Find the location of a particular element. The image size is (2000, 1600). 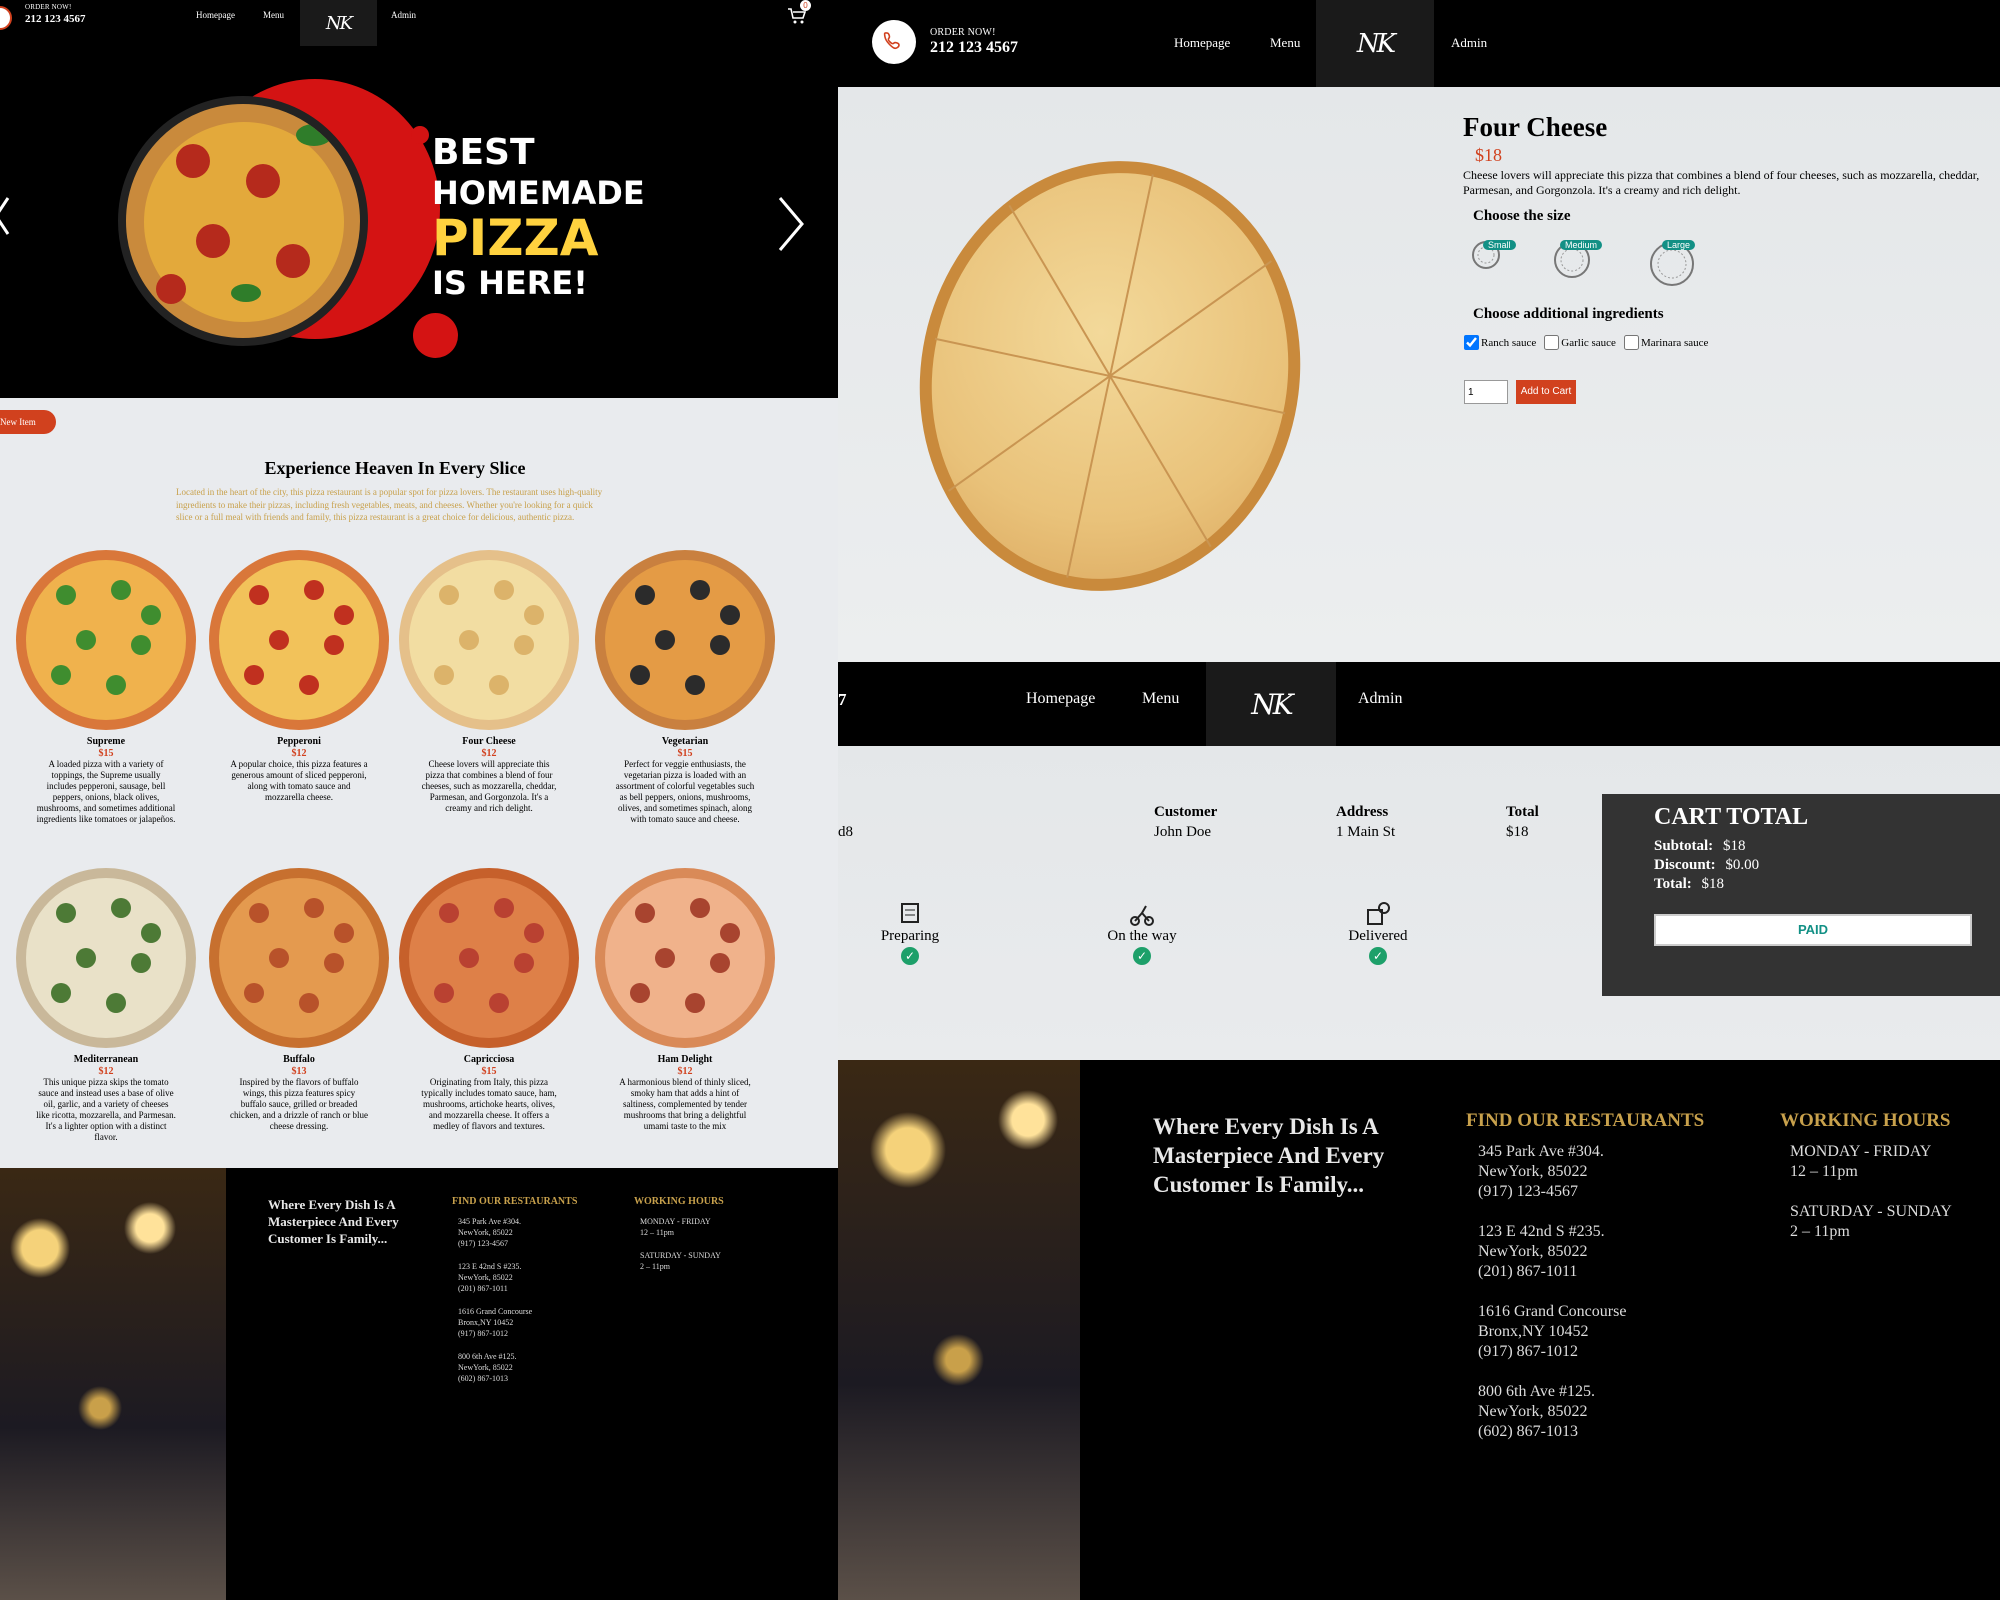

cart-total-title: CART TOTAL is located at coordinates (1731, 817).